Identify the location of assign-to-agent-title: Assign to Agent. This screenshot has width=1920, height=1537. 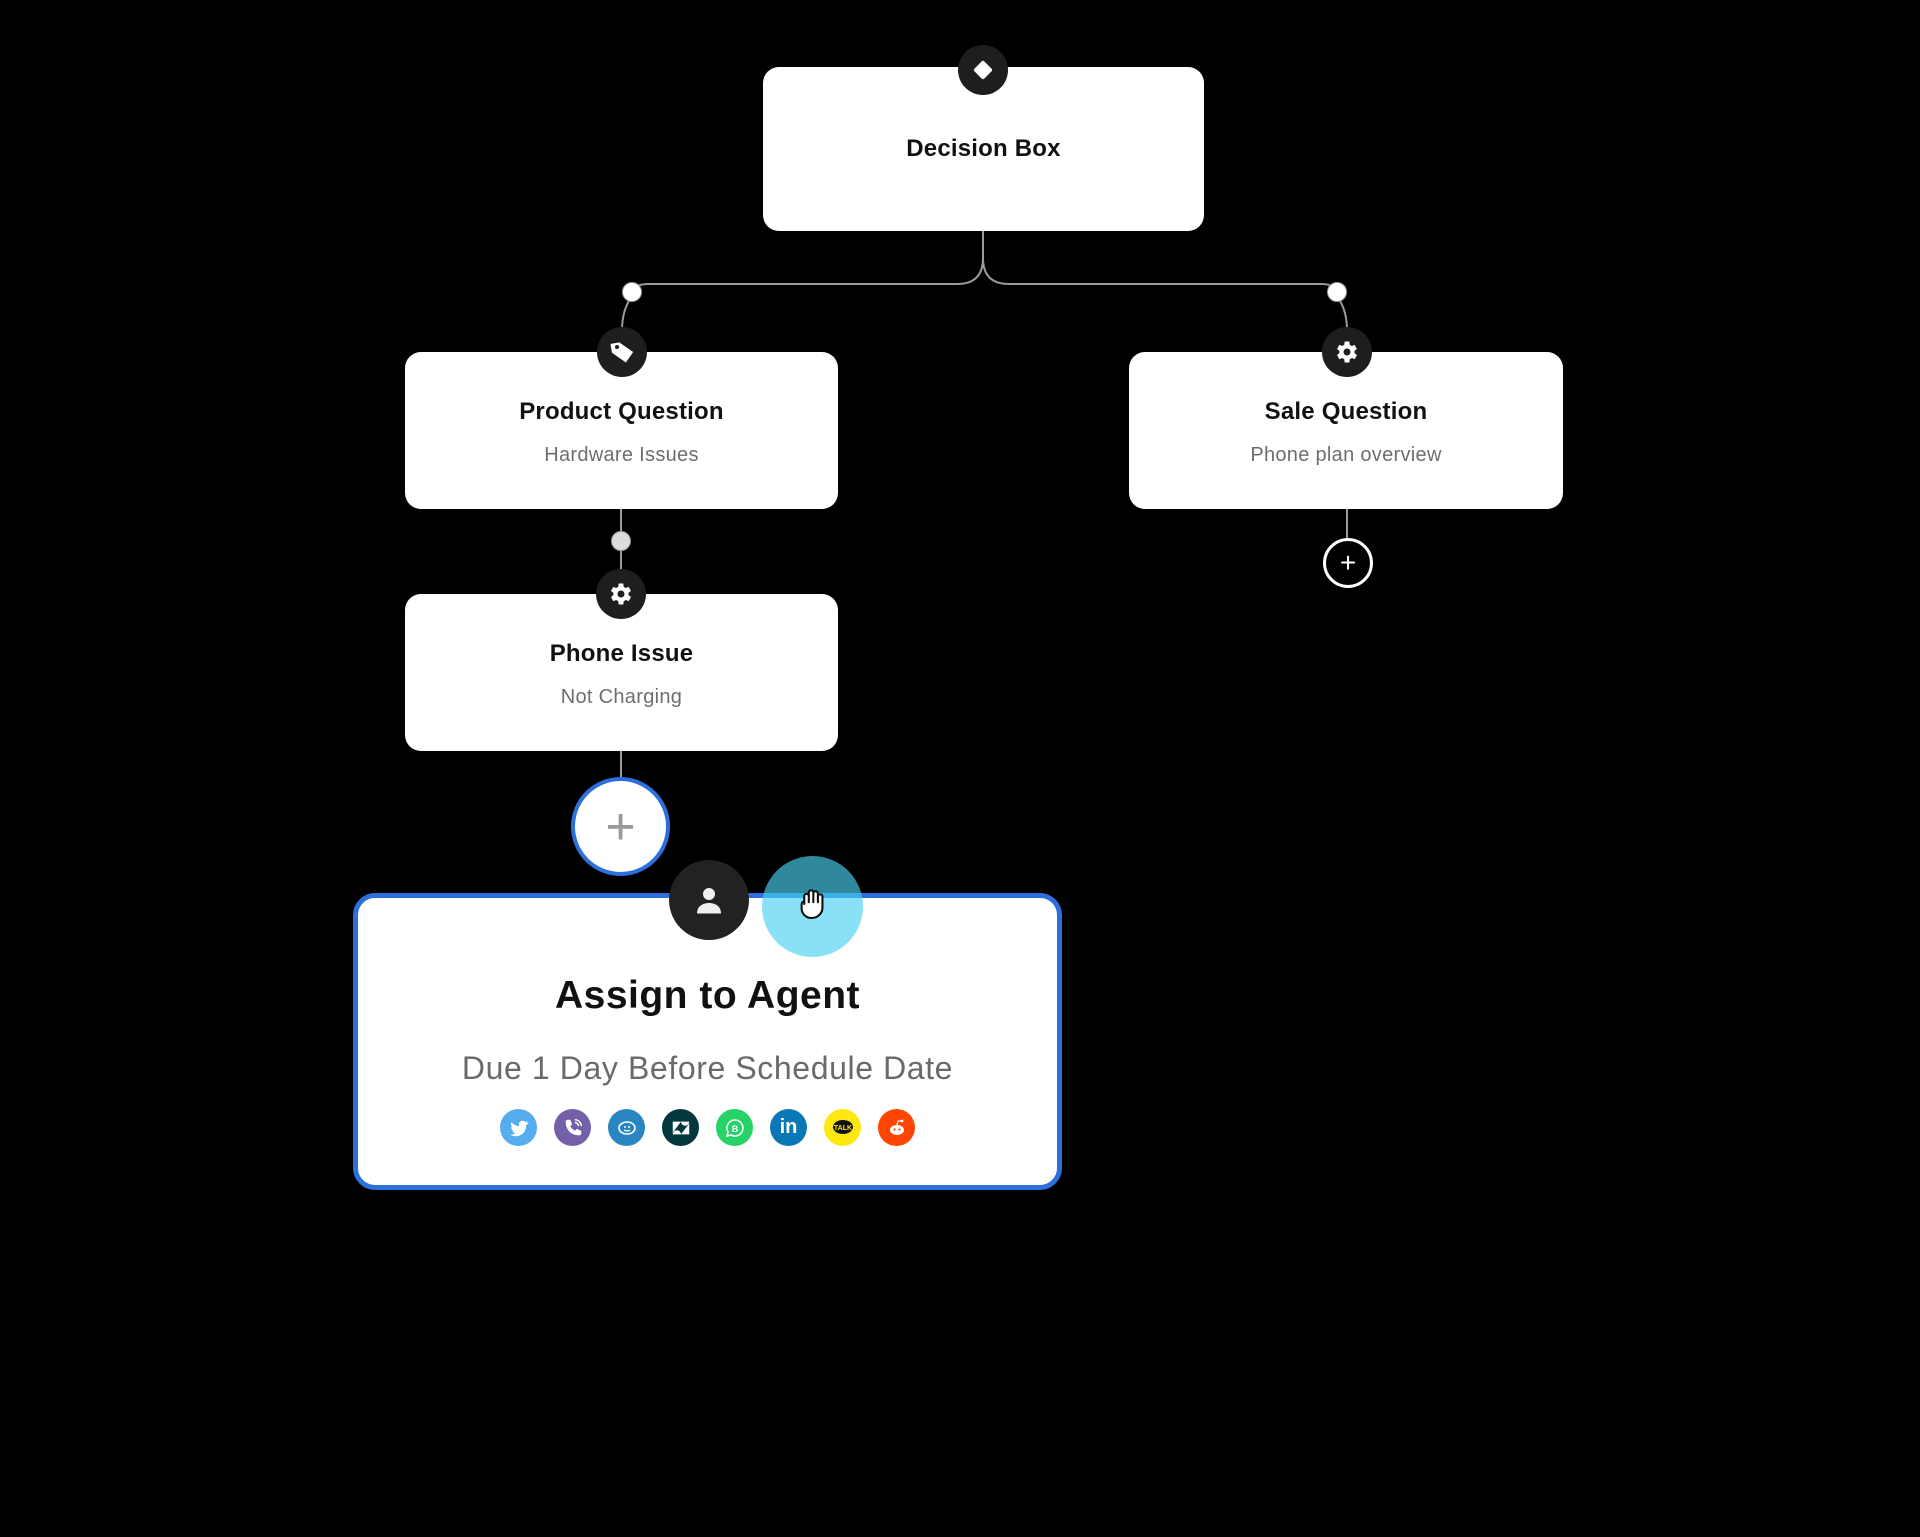
(707, 995).